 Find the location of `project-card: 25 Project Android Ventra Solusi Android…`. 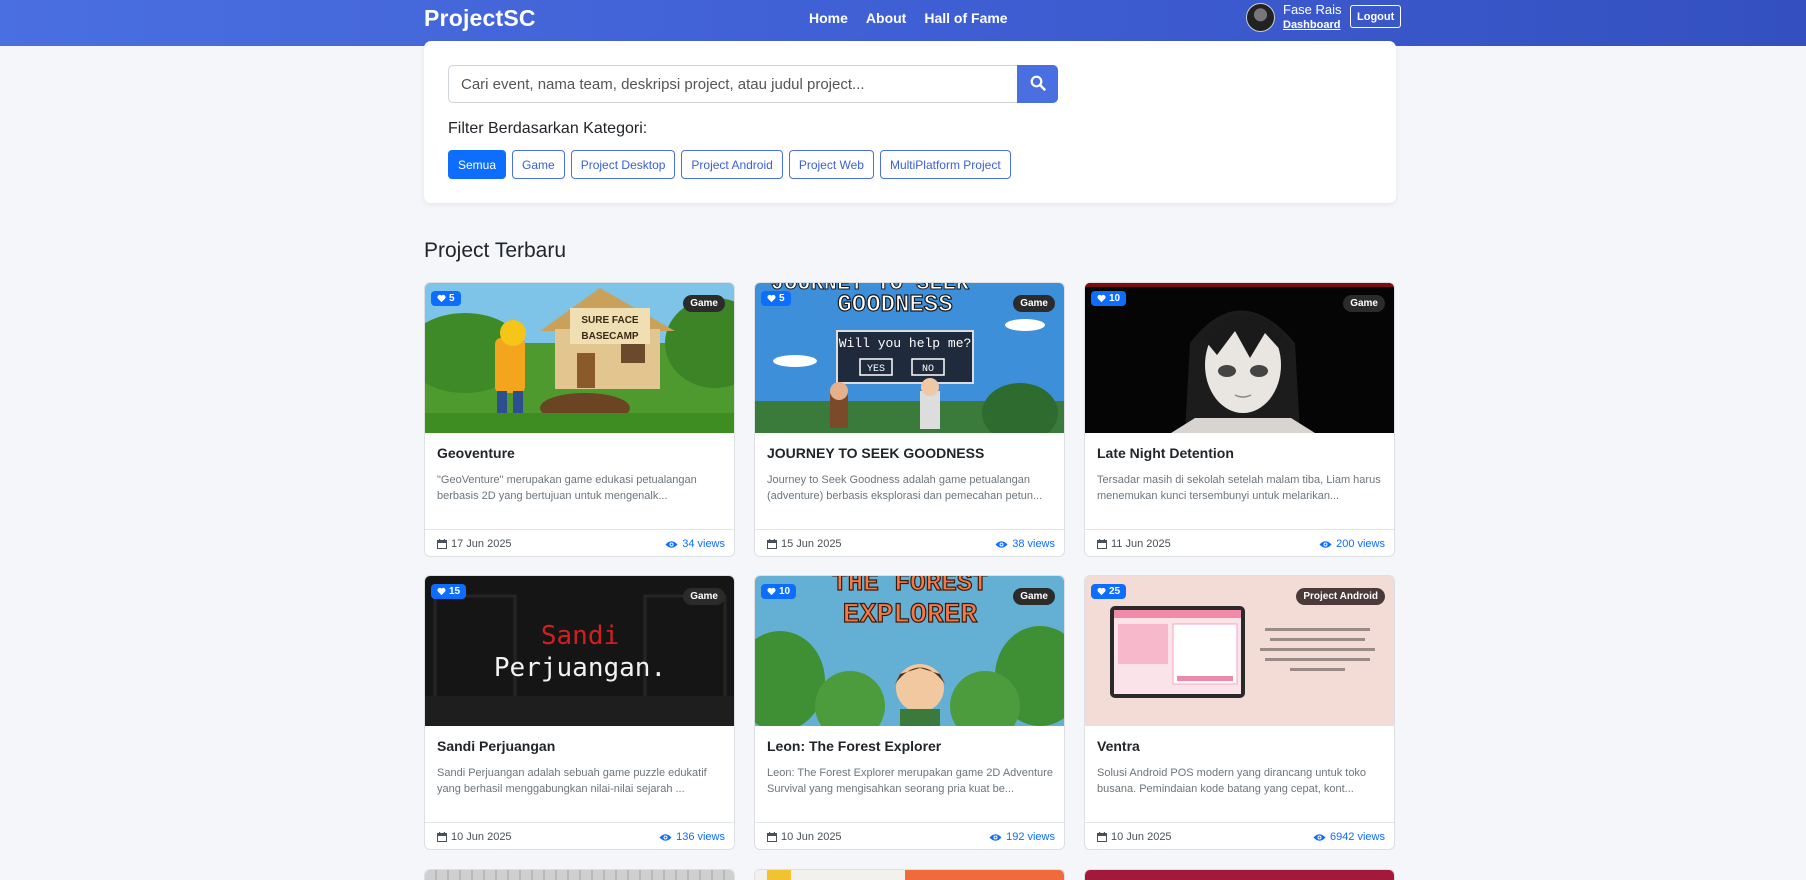

project-card: 25 Project Android Ventra Solusi Android… is located at coordinates (1239, 712).